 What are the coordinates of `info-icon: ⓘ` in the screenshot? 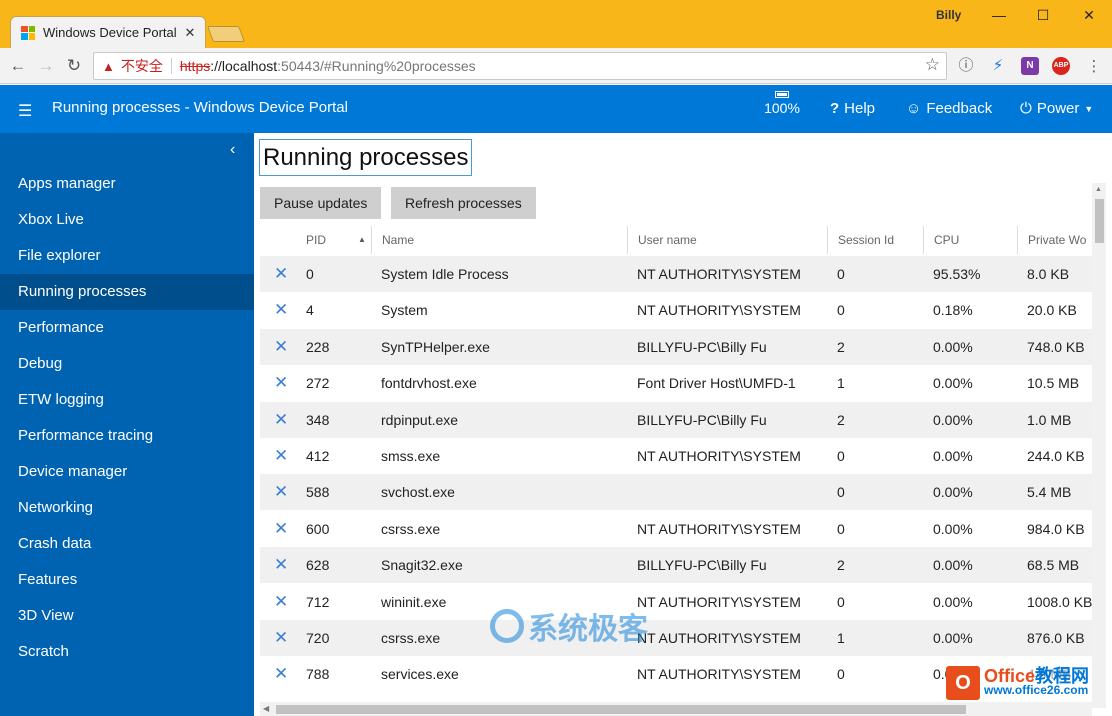 It's located at (966, 66).